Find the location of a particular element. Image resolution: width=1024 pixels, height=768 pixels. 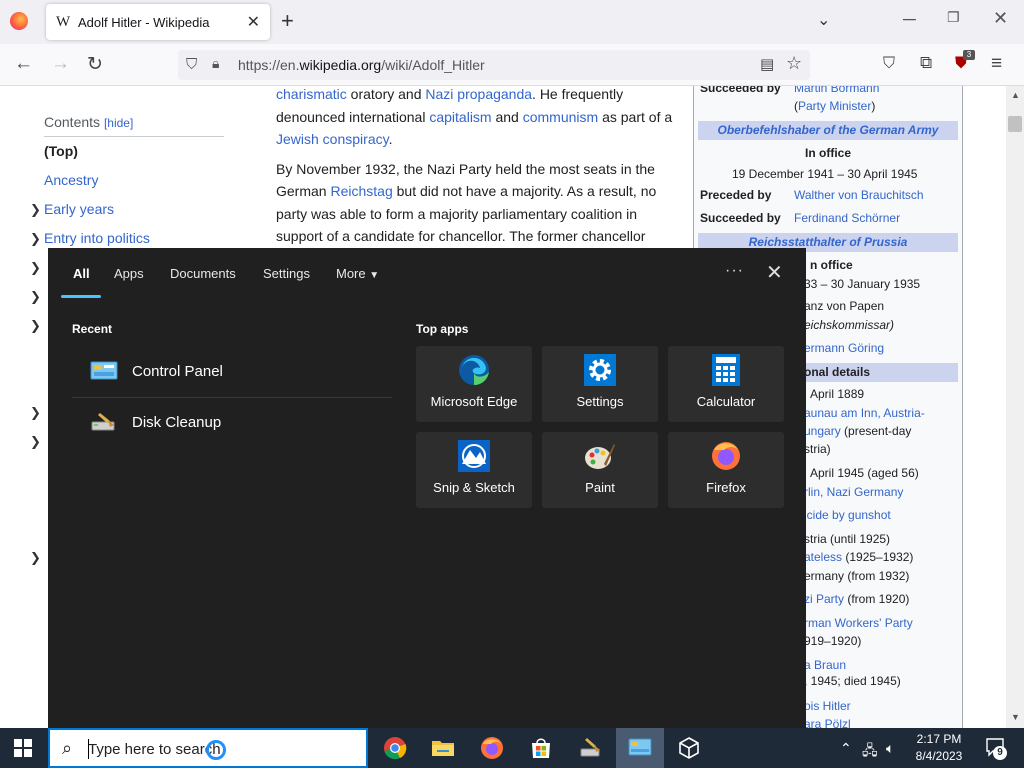

taskbar-disk-cleanup is located at coordinates (591, 748).